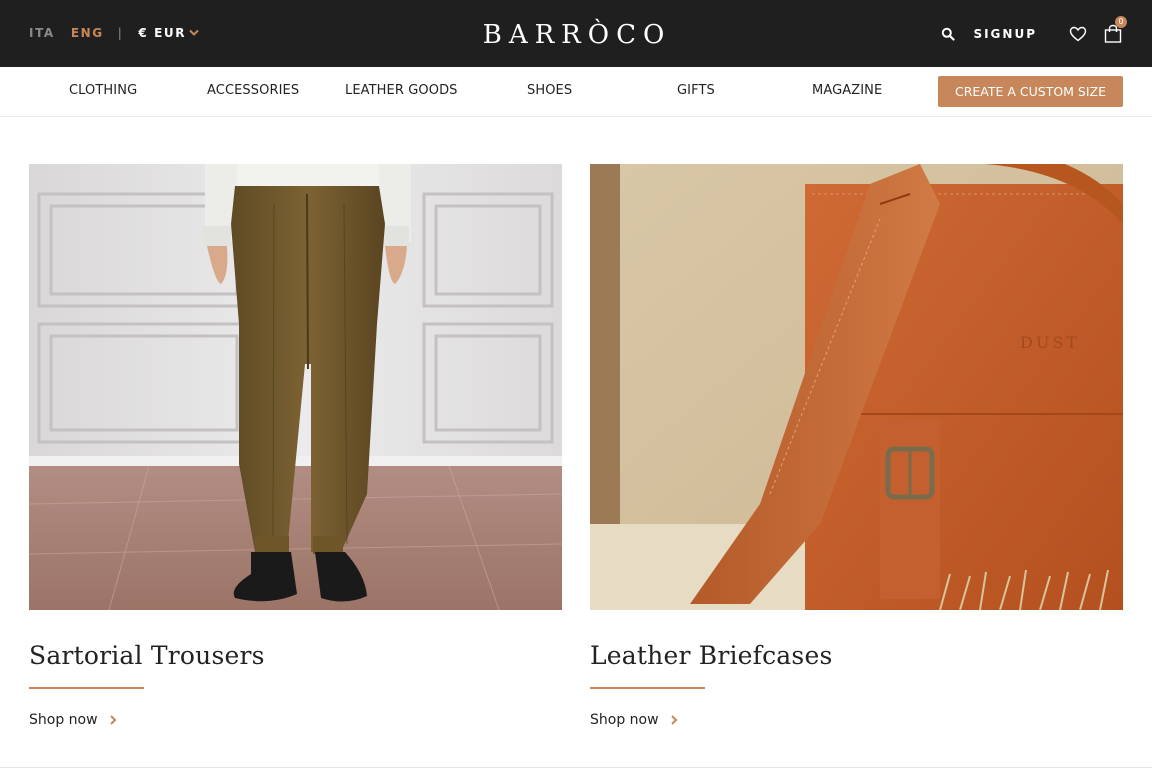 This screenshot has width=1152, height=768. Describe the element at coordinates (114, 33) in the screenshot. I see `language-currency-switcher: ITA ENG | € EUR` at that location.